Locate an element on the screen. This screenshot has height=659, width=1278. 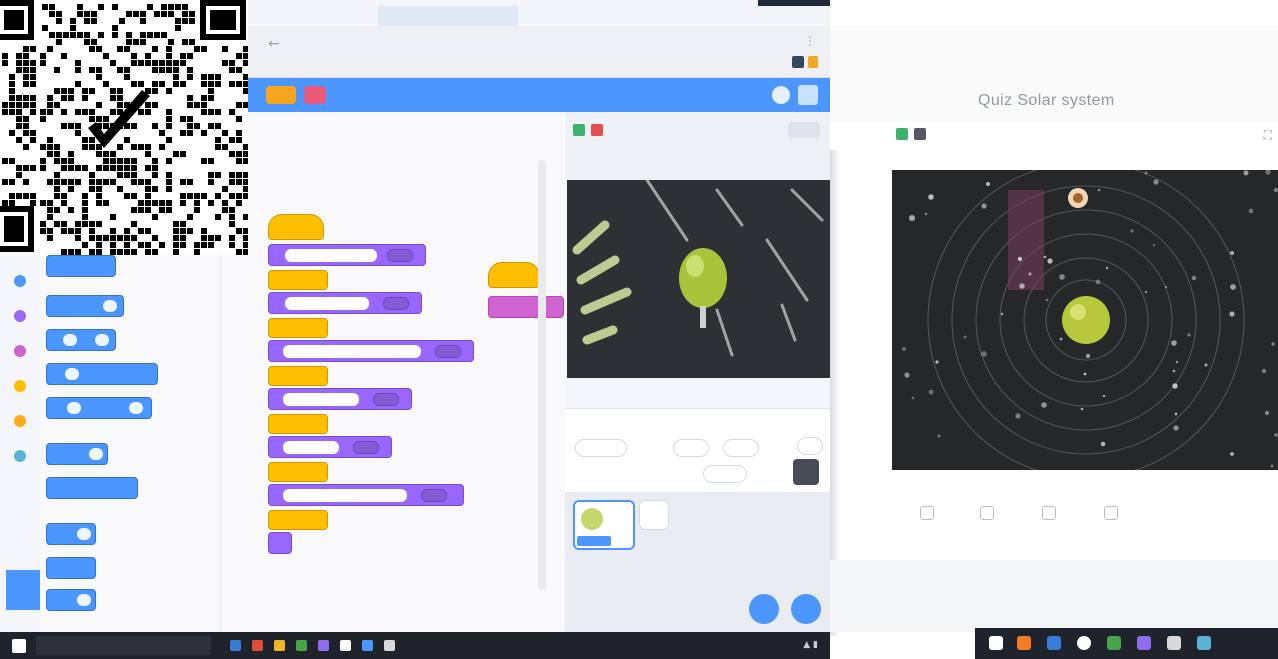
stage-canvas is located at coordinates (698, 279).